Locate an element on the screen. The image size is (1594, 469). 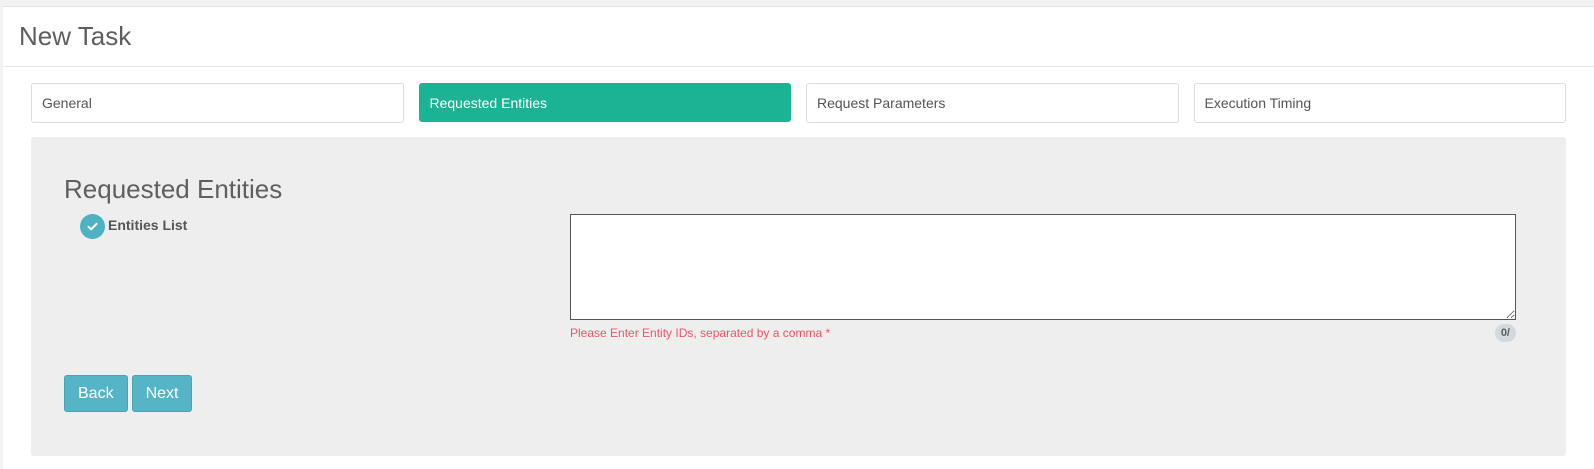
page-title: New Task is located at coordinates (75, 36).